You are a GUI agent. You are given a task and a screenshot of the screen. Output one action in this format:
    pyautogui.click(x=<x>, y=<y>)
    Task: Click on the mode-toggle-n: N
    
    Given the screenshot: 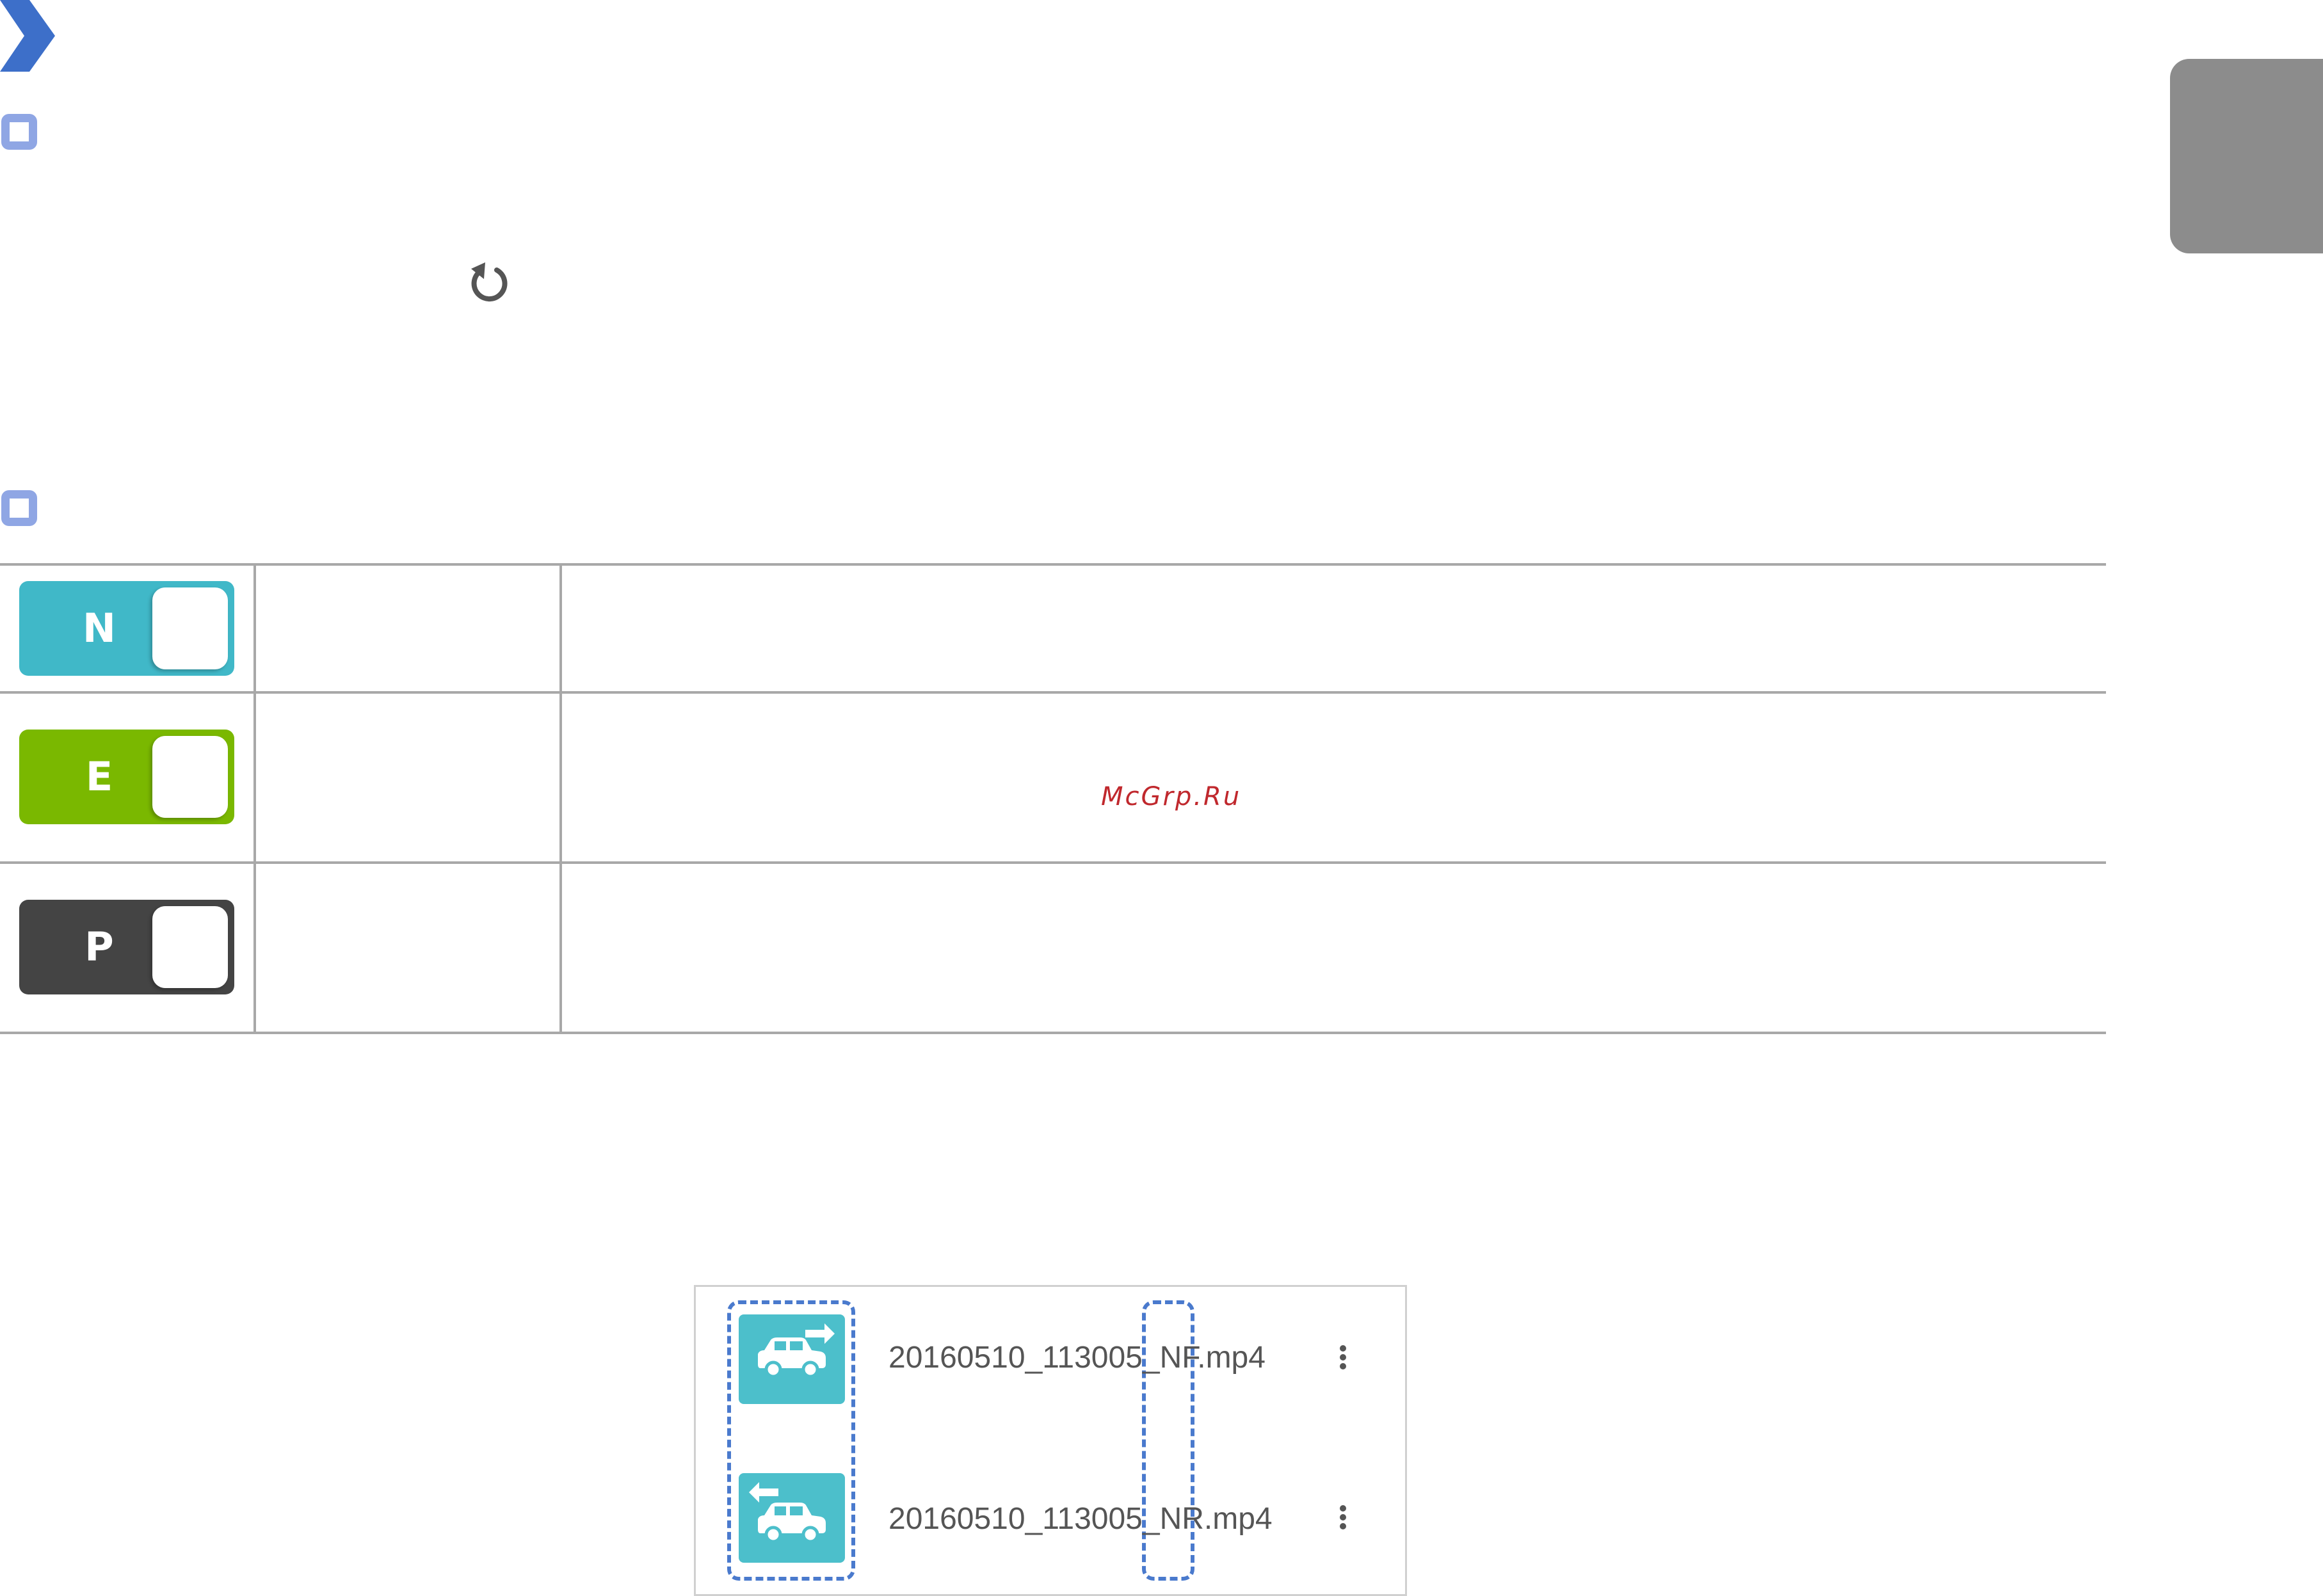 What is the action you would take?
    pyautogui.click(x=126, y=628)
    